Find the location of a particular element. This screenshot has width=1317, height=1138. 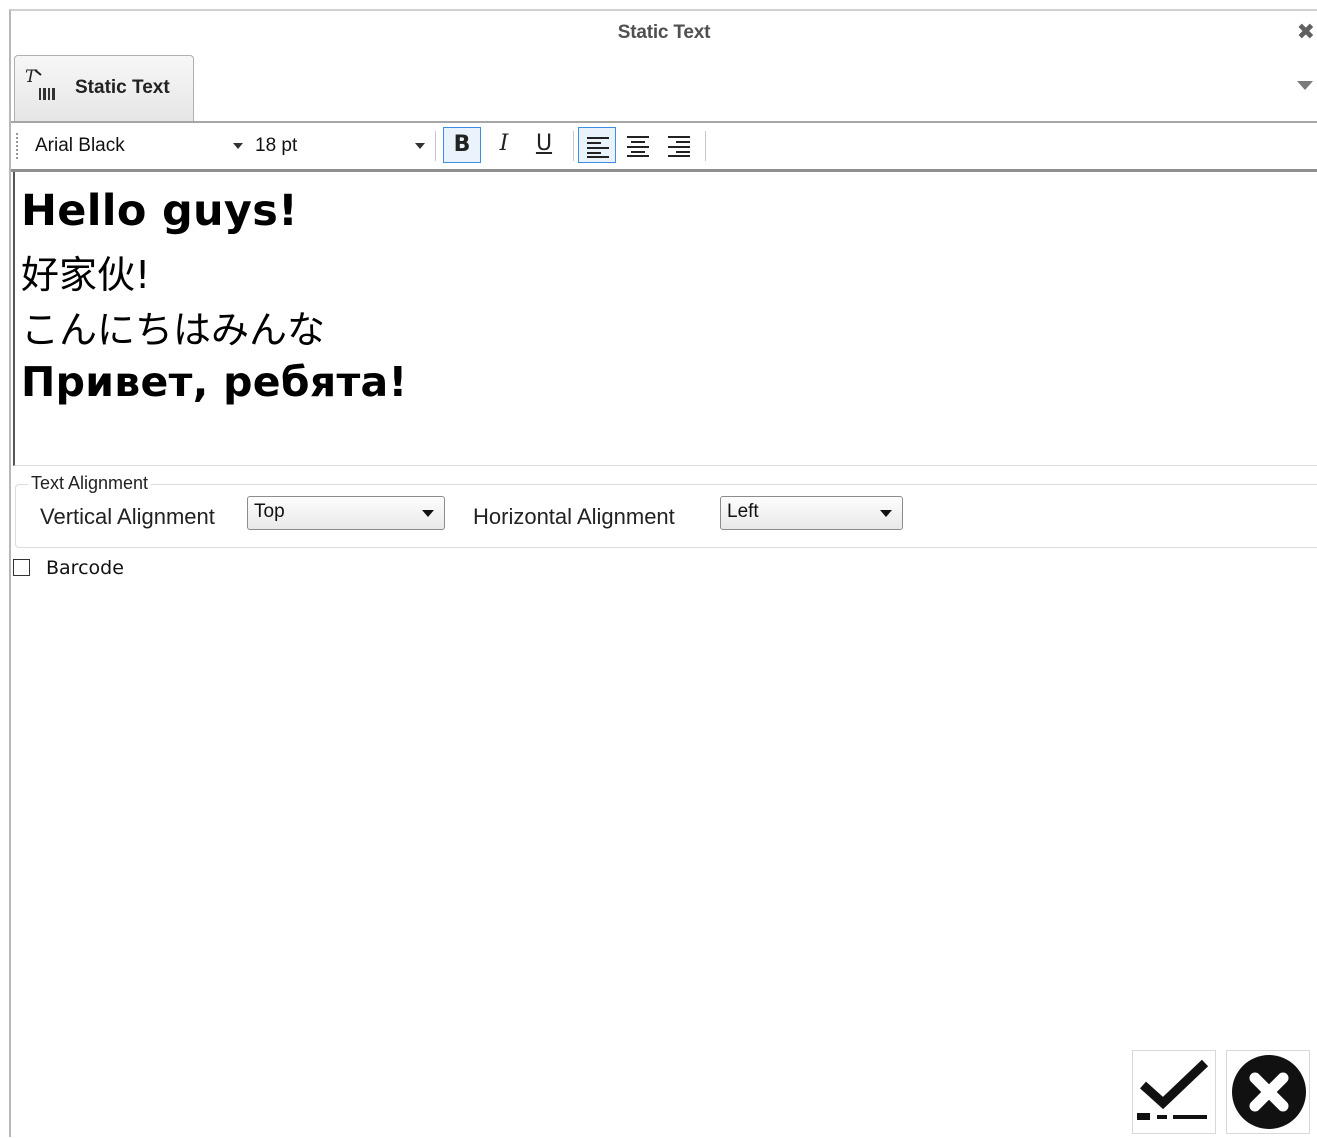

window-title: Static Text is located at coordinates (664, 32).